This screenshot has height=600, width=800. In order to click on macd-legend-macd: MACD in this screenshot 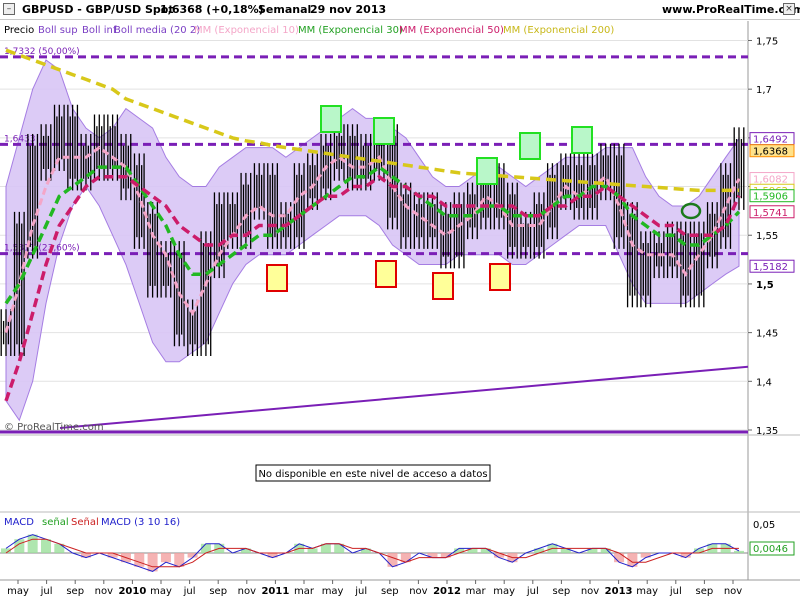, I will do `click(19, 522)`.